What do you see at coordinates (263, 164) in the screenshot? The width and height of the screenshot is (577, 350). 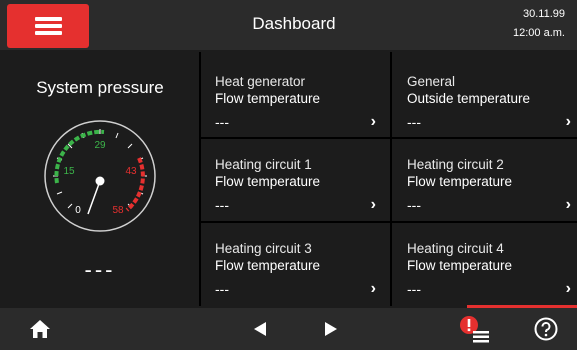 I see `tile-title: Heating circuit 1` at bounding box center [263, 164].